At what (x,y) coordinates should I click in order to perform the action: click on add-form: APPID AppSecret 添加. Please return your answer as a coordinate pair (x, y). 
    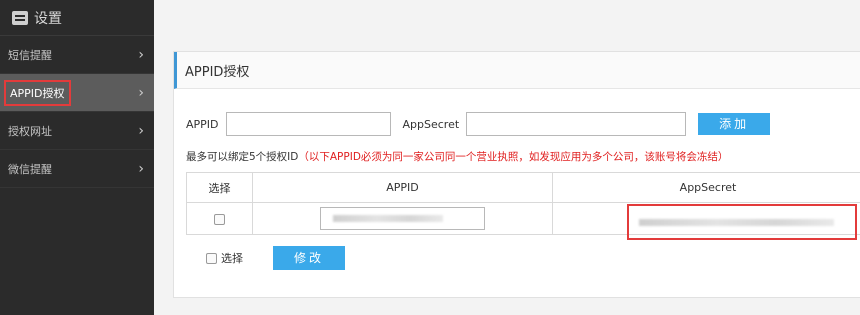
    Looking at the image, I should click on (478, 124).